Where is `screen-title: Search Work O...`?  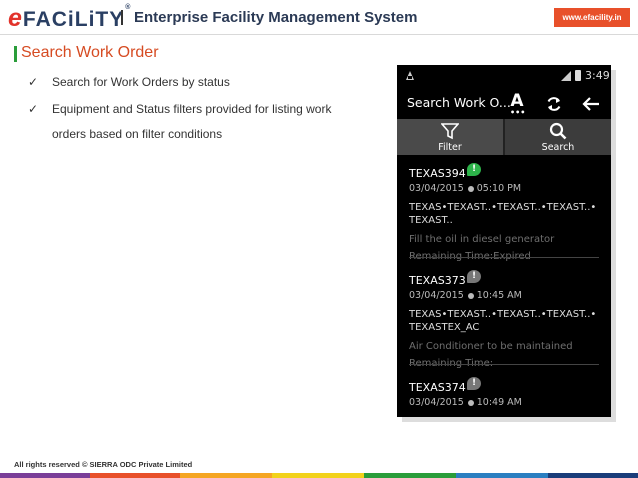
screen-title: Search Work O... is located at coordinates (459, 102).